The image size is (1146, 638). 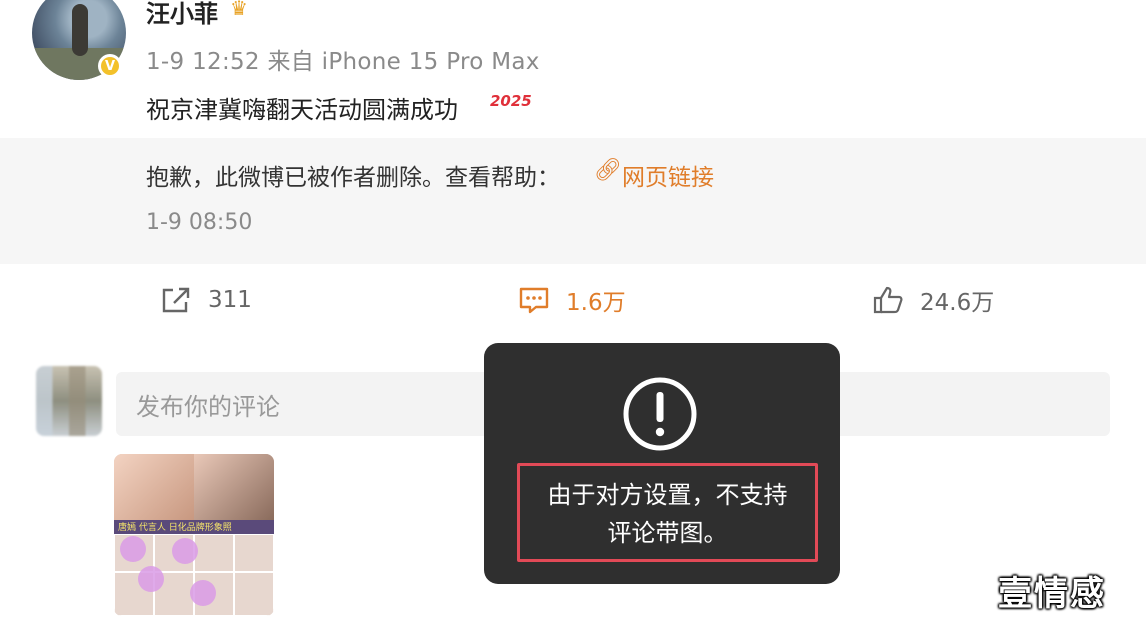 I want to click on comment-placeholder: 发布你的评论, so click(x=208, y=406).